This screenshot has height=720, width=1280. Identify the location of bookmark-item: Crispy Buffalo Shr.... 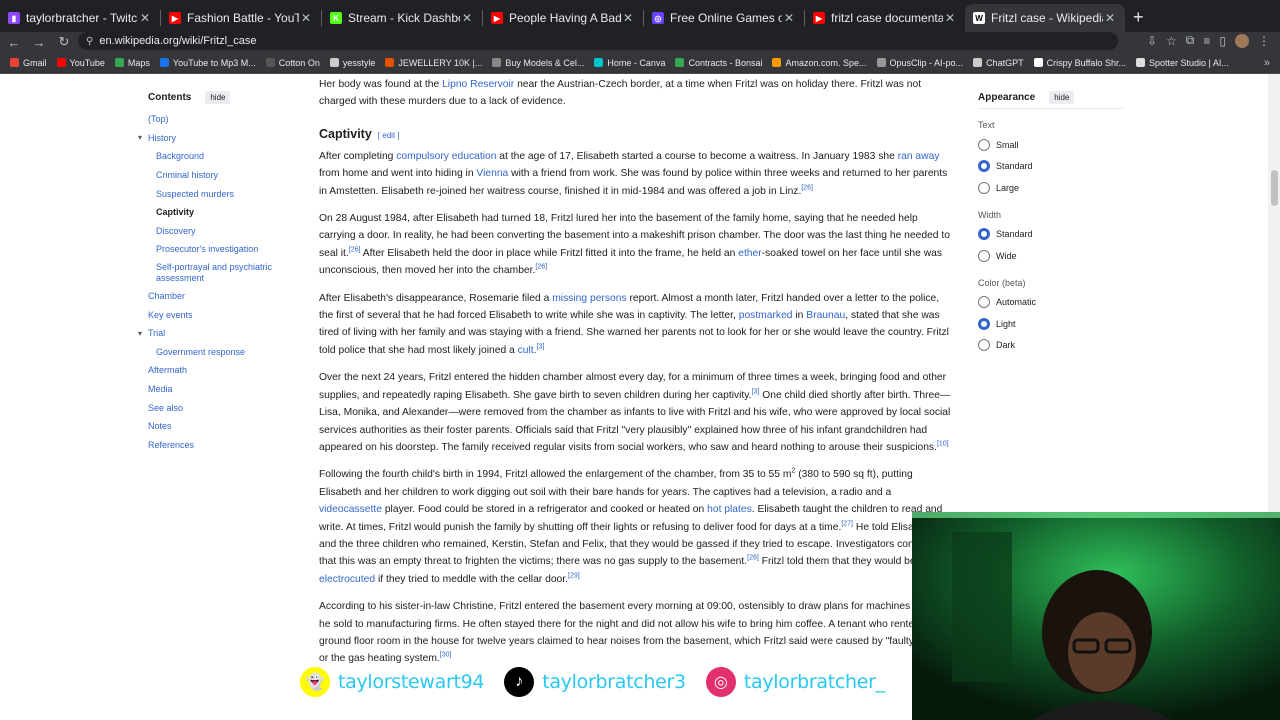
(1079, 63).